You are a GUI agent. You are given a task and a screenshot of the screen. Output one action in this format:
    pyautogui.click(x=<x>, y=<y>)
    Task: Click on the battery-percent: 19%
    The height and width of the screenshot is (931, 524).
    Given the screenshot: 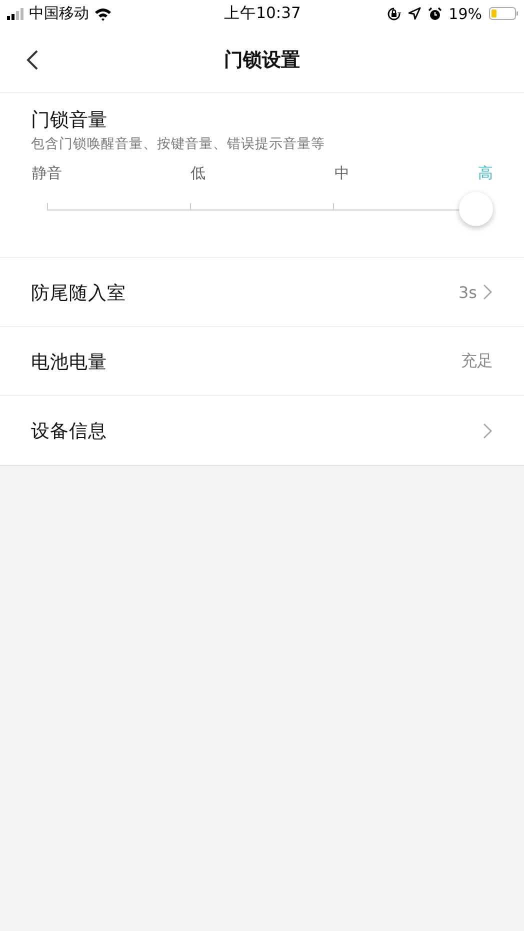 What is the action you would take?
    pyautogui.click(x=465, y=13)
    